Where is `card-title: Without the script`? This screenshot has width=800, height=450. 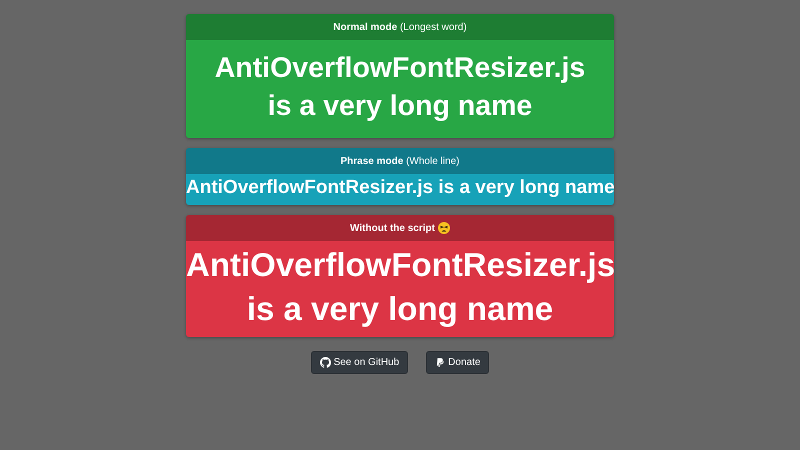 card-title: Without the script is located at coordinates (392, 228).